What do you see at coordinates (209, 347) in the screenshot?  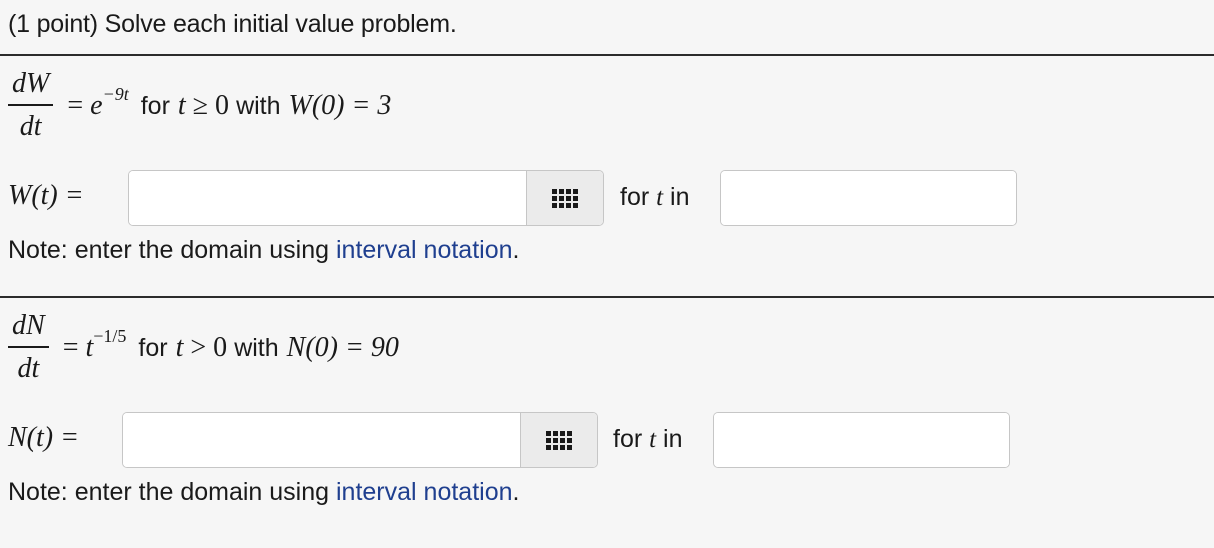 I see `condition-relation: > 0` at bounding box center [209, 347].